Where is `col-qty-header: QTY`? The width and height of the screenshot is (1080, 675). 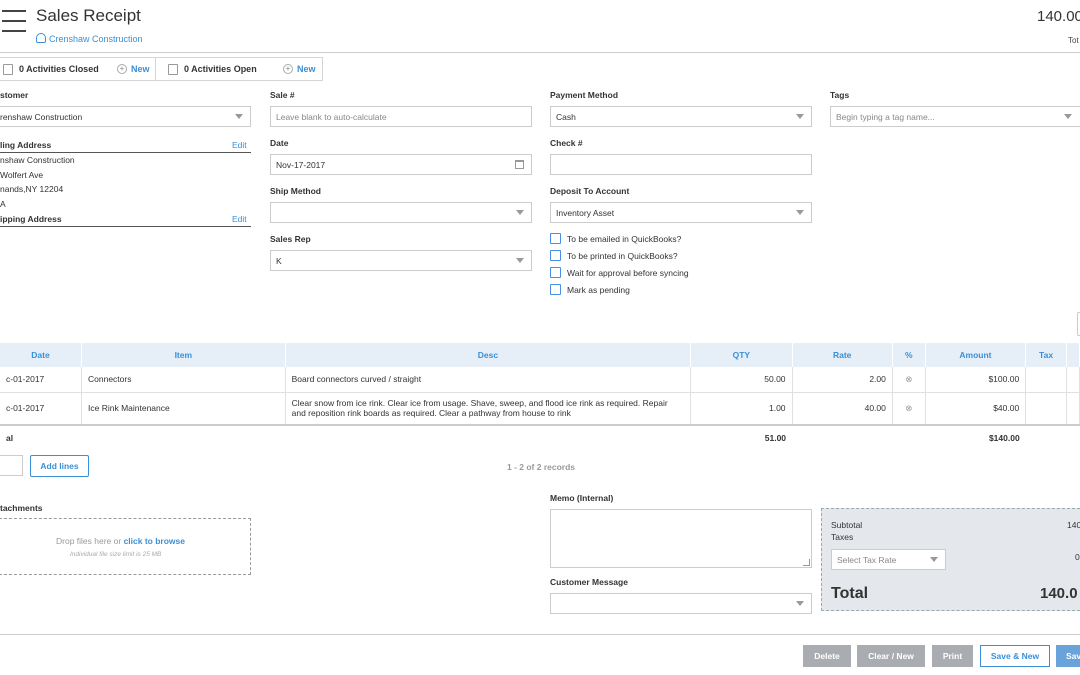
col-qty-header: QTY is located at coordinates (741, 355).